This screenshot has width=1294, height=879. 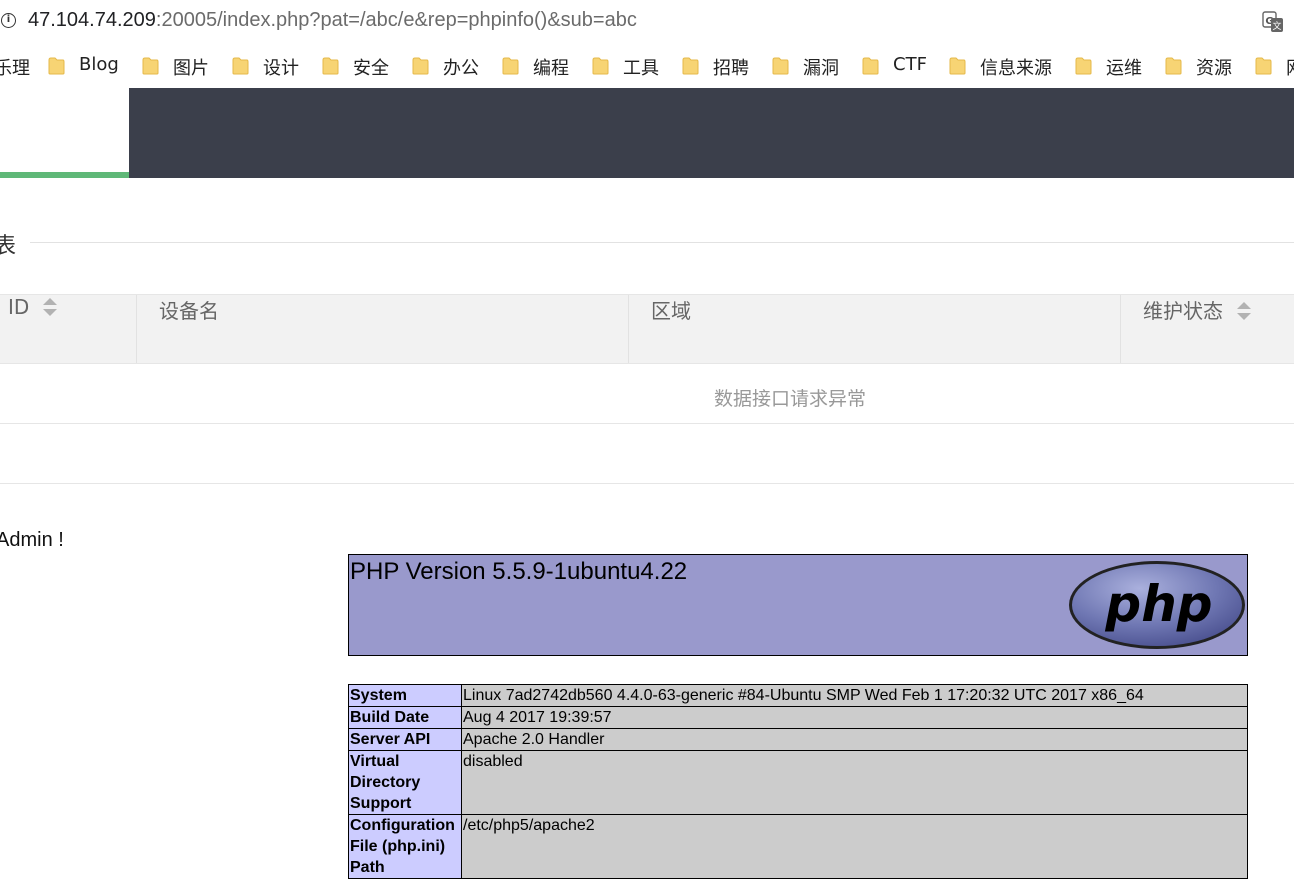 What do you see at coordinates (371, 68) in the screenshot?
I see `bookmark-label: 安全` at bounding box center [371, 68].